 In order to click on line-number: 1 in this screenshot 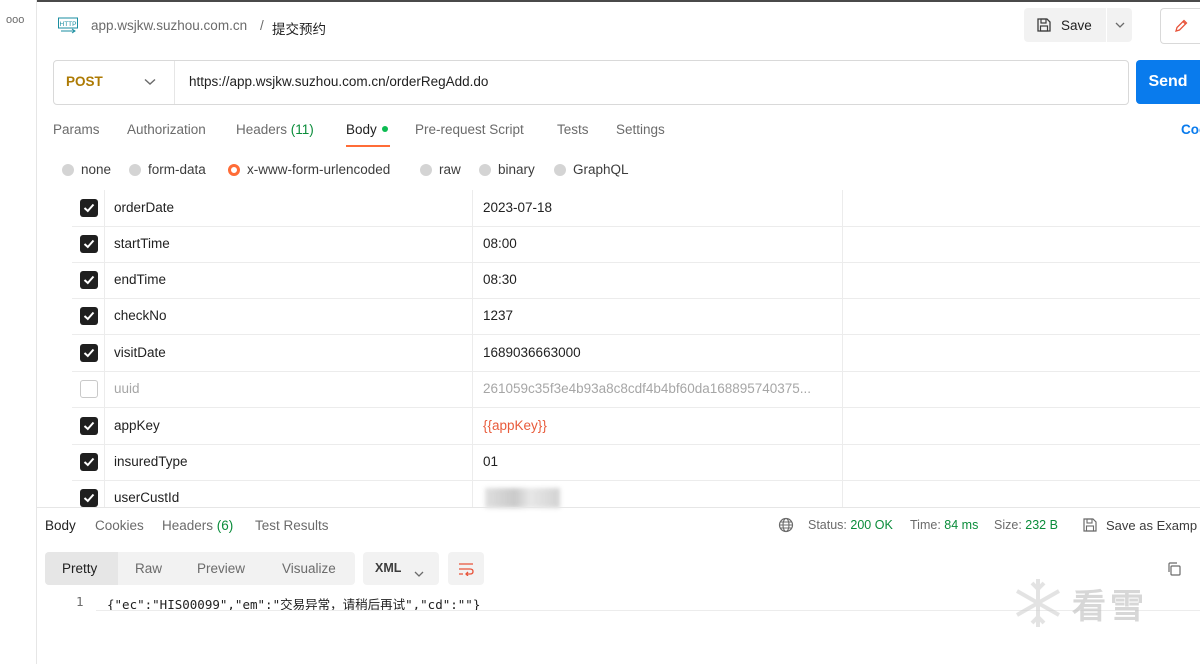, I will do `click(80, 601)`.